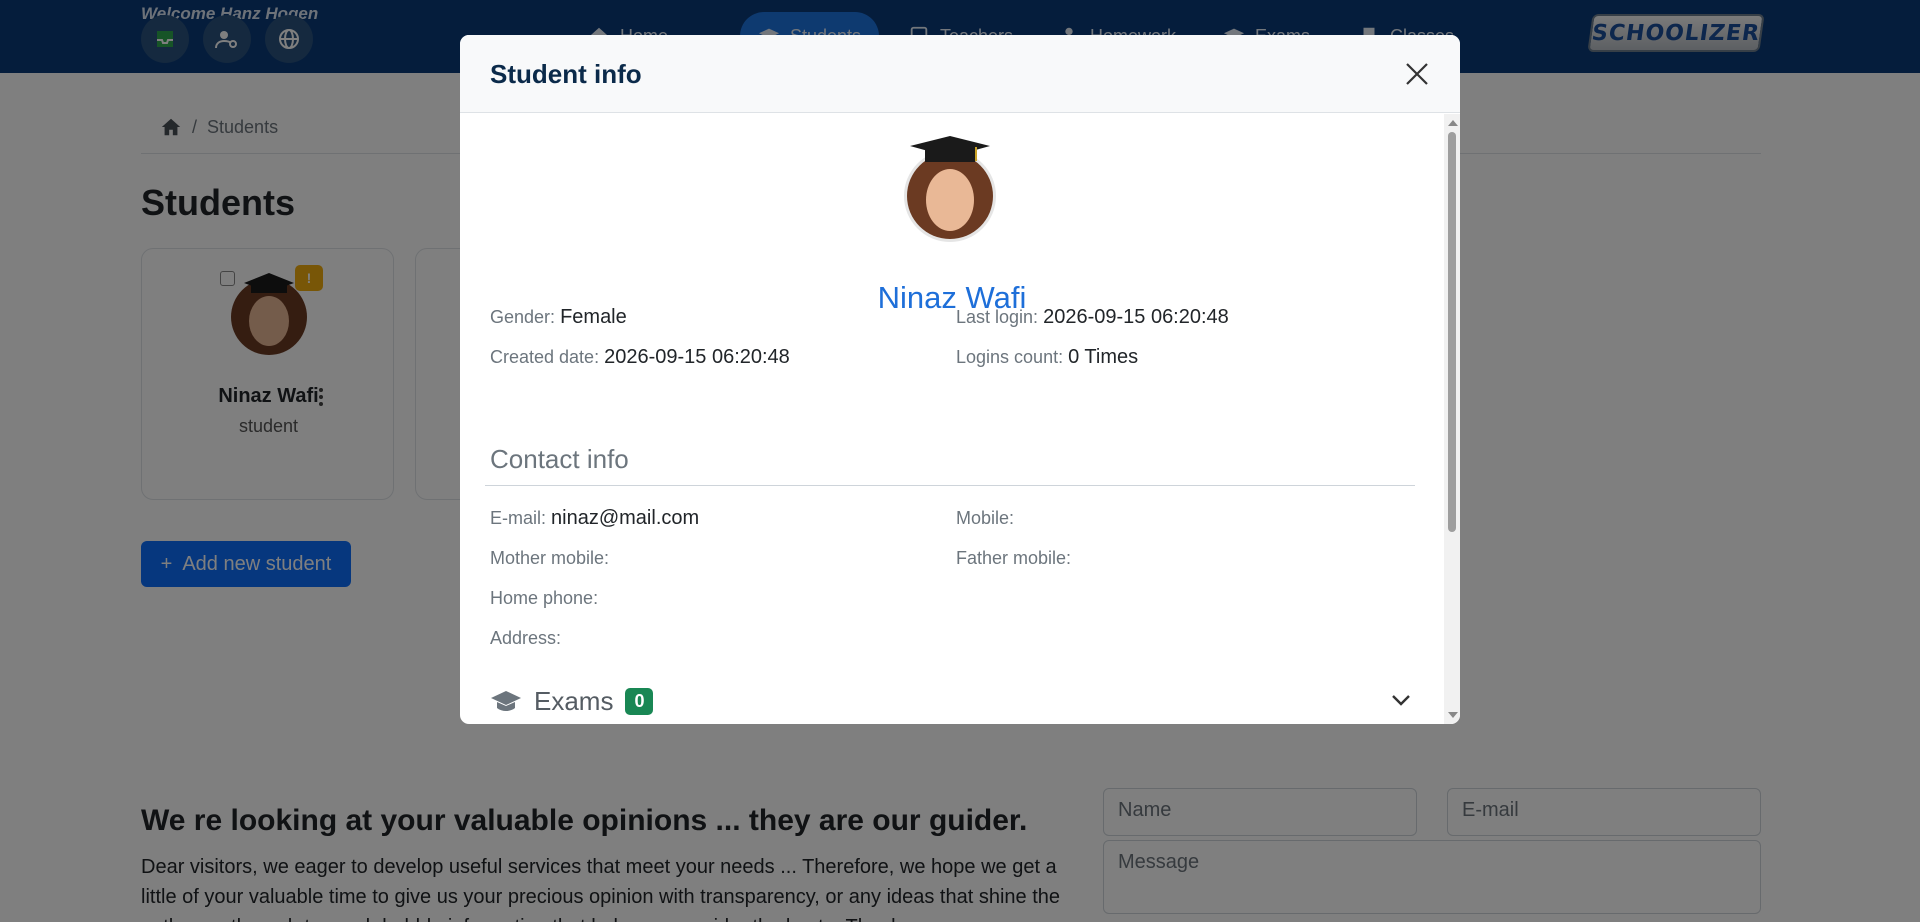 Image resolution: width=1920 pixels, height=922 pixels. I want to click on mobile-label: Mobile:, so click(985, 518).